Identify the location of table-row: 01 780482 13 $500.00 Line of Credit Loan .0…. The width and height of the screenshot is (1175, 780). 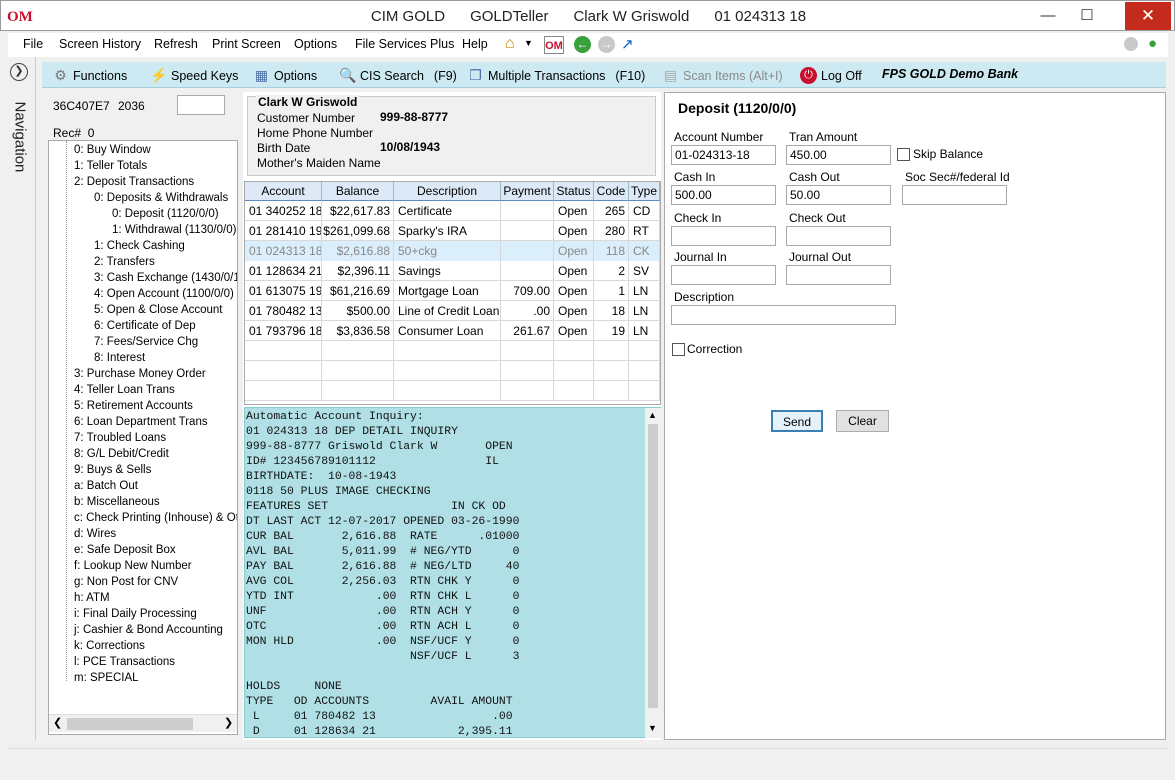
(452, 311).